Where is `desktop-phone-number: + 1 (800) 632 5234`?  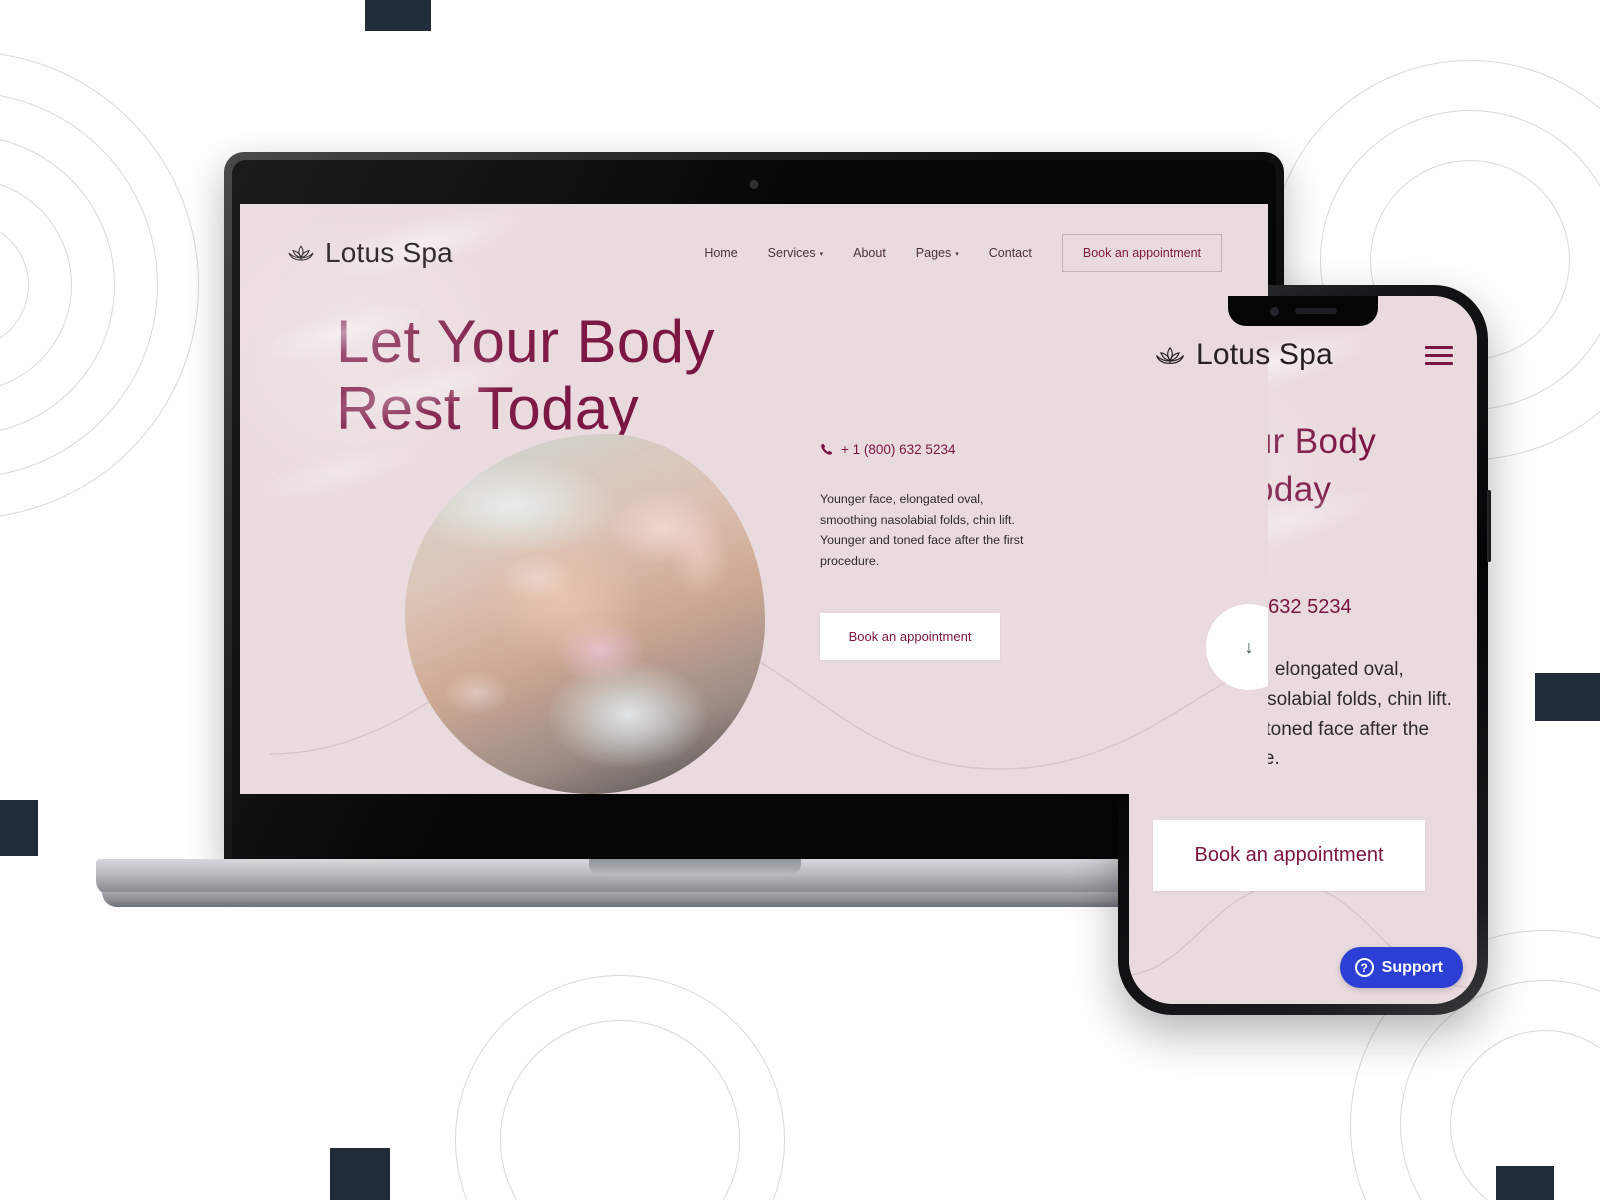 desktop-phone-number: + 1 (800) 632 5234 is located at coordinates (927, 449).